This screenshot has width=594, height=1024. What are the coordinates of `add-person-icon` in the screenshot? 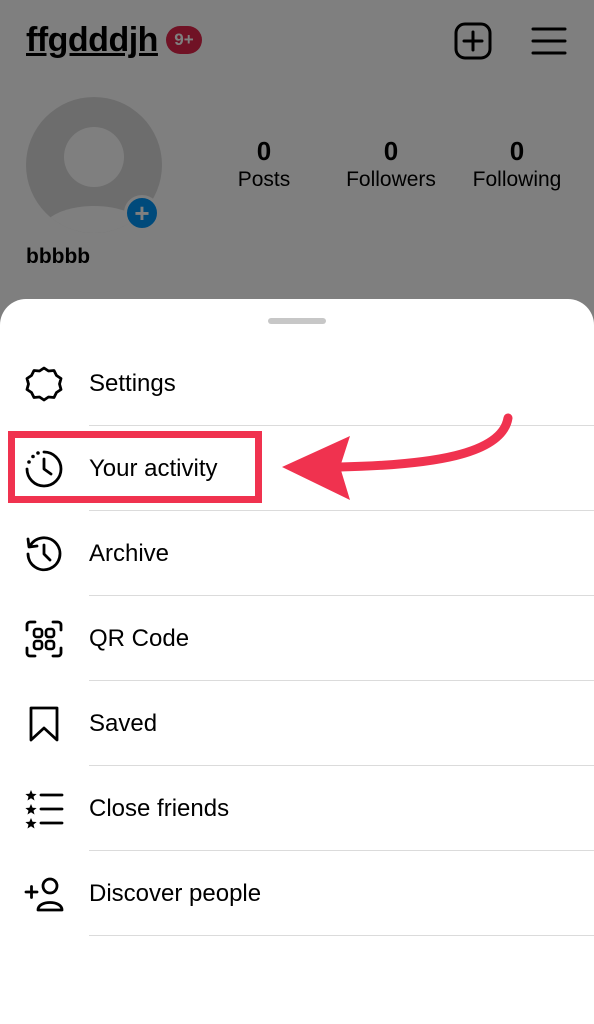 It's located at (44, 894).